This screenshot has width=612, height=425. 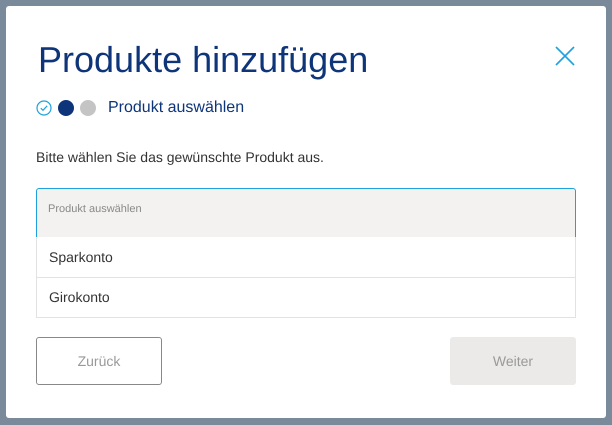 I want to click on product-select: Produkt auswählen, so click(x=306, y=212).